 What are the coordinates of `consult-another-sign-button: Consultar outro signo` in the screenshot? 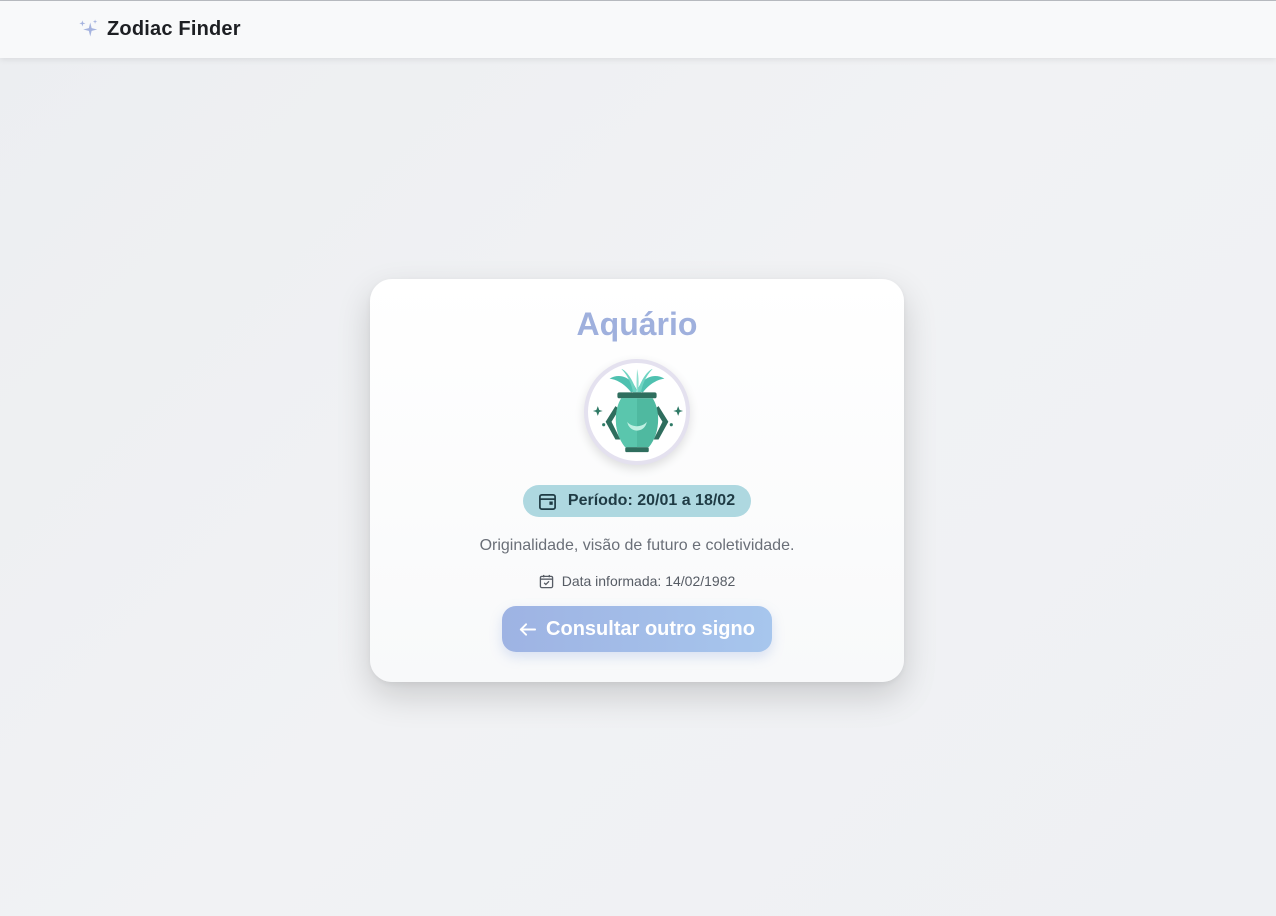 It's located at (637, 629).